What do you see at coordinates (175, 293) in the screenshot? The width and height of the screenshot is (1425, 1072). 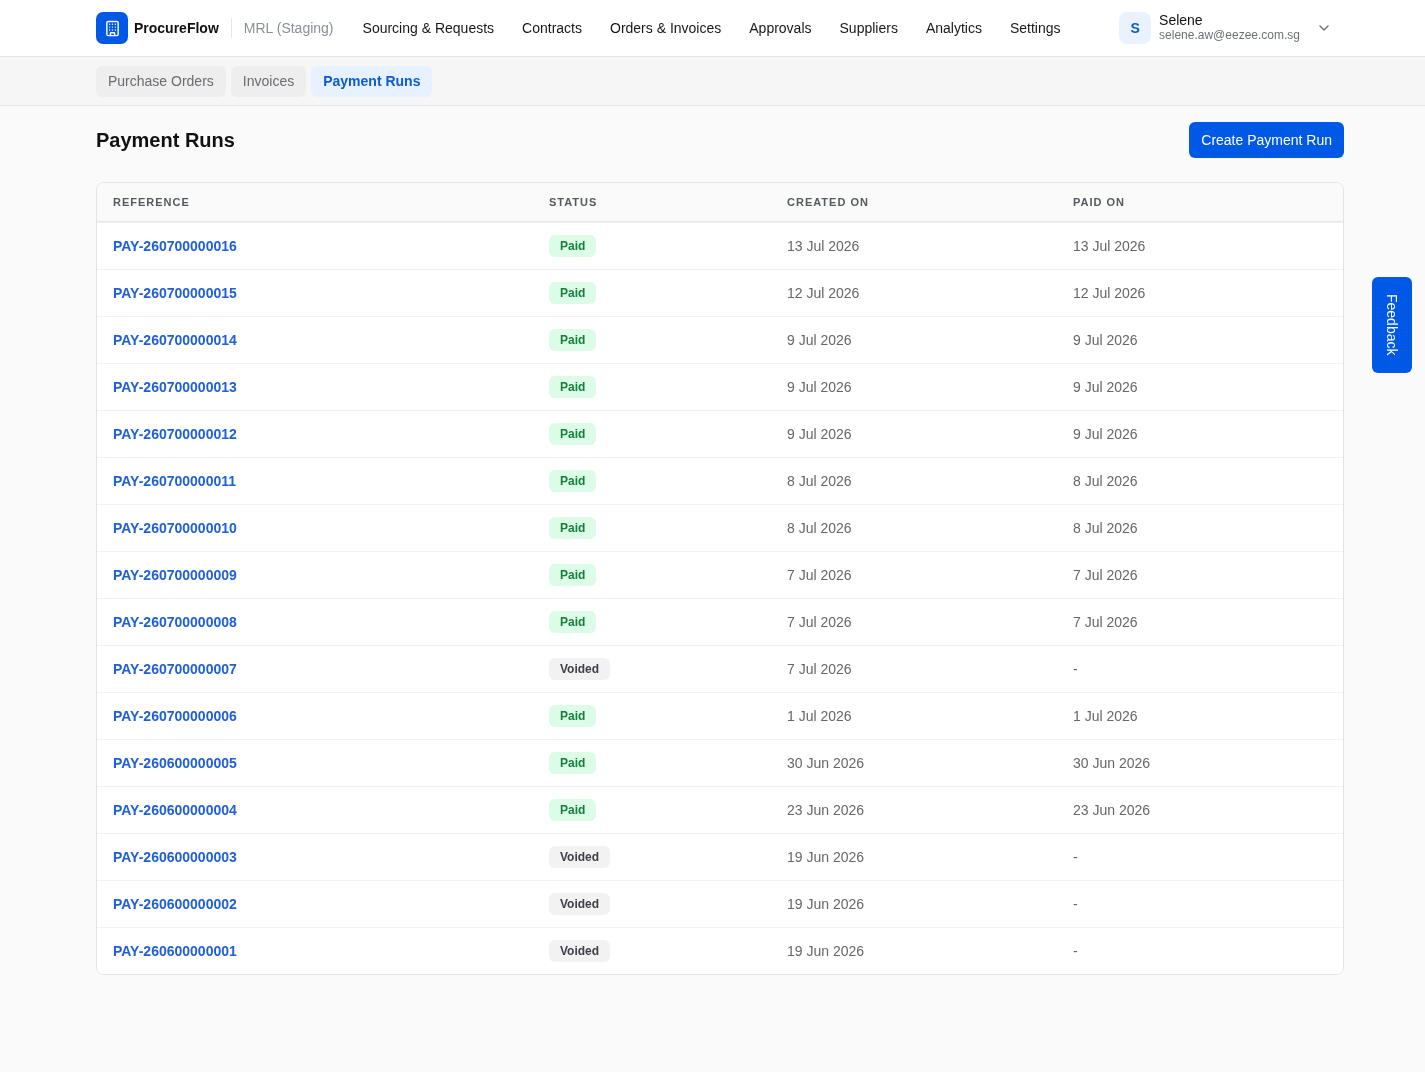 I see `reference-link: PAY-260700000015` at bounding box center [175, 293].